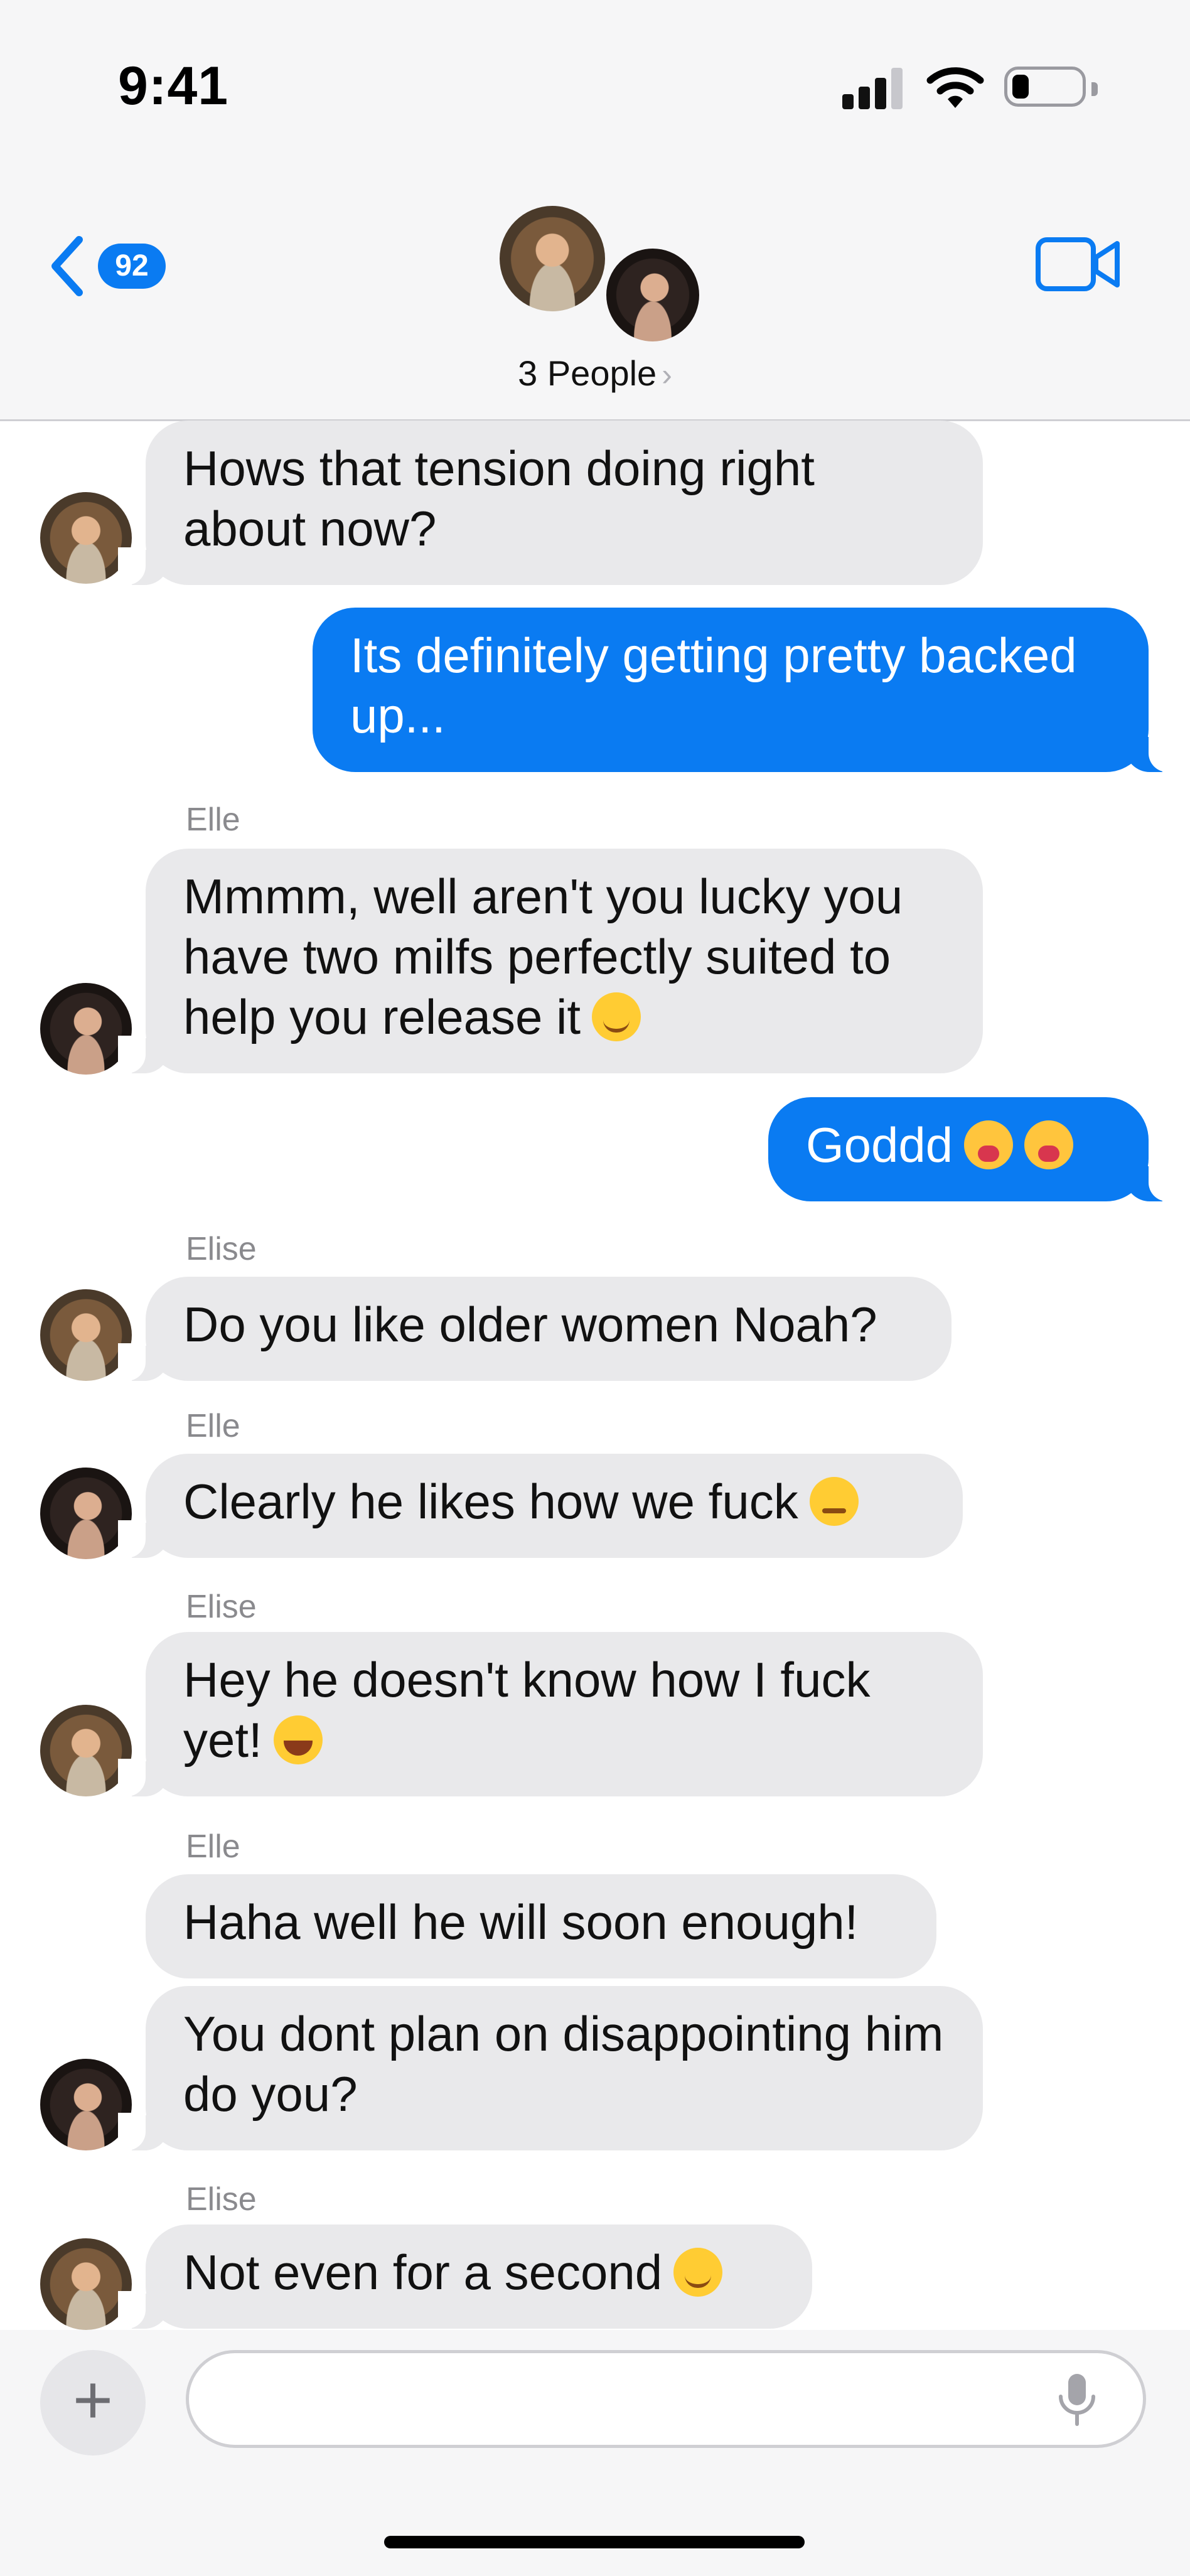 This screenshot has height=2576, width=1190. I want to click on message-text: Do you like older women Noah?, so click(530, 1324).